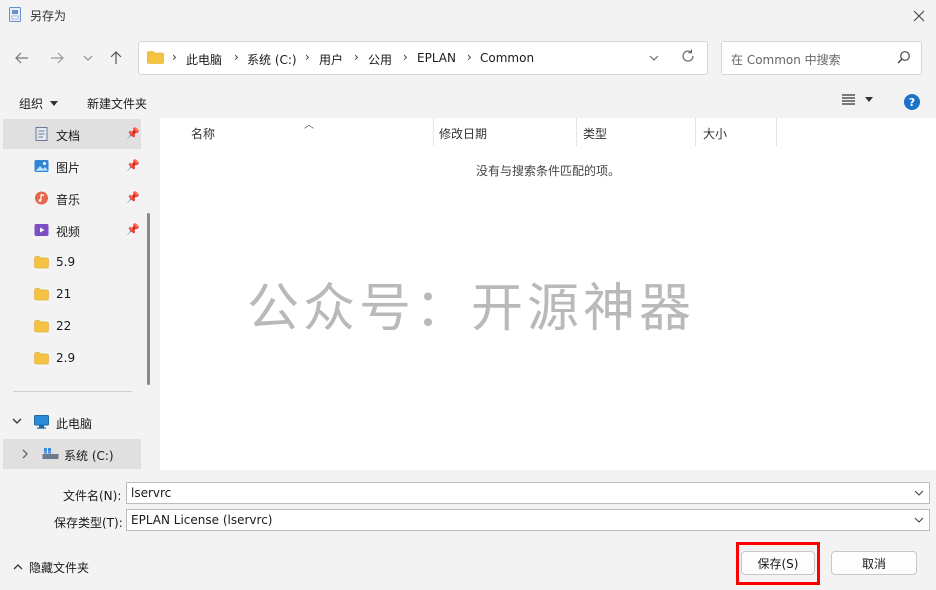  I want to click on arrow-up-icon, so click(116, 57).